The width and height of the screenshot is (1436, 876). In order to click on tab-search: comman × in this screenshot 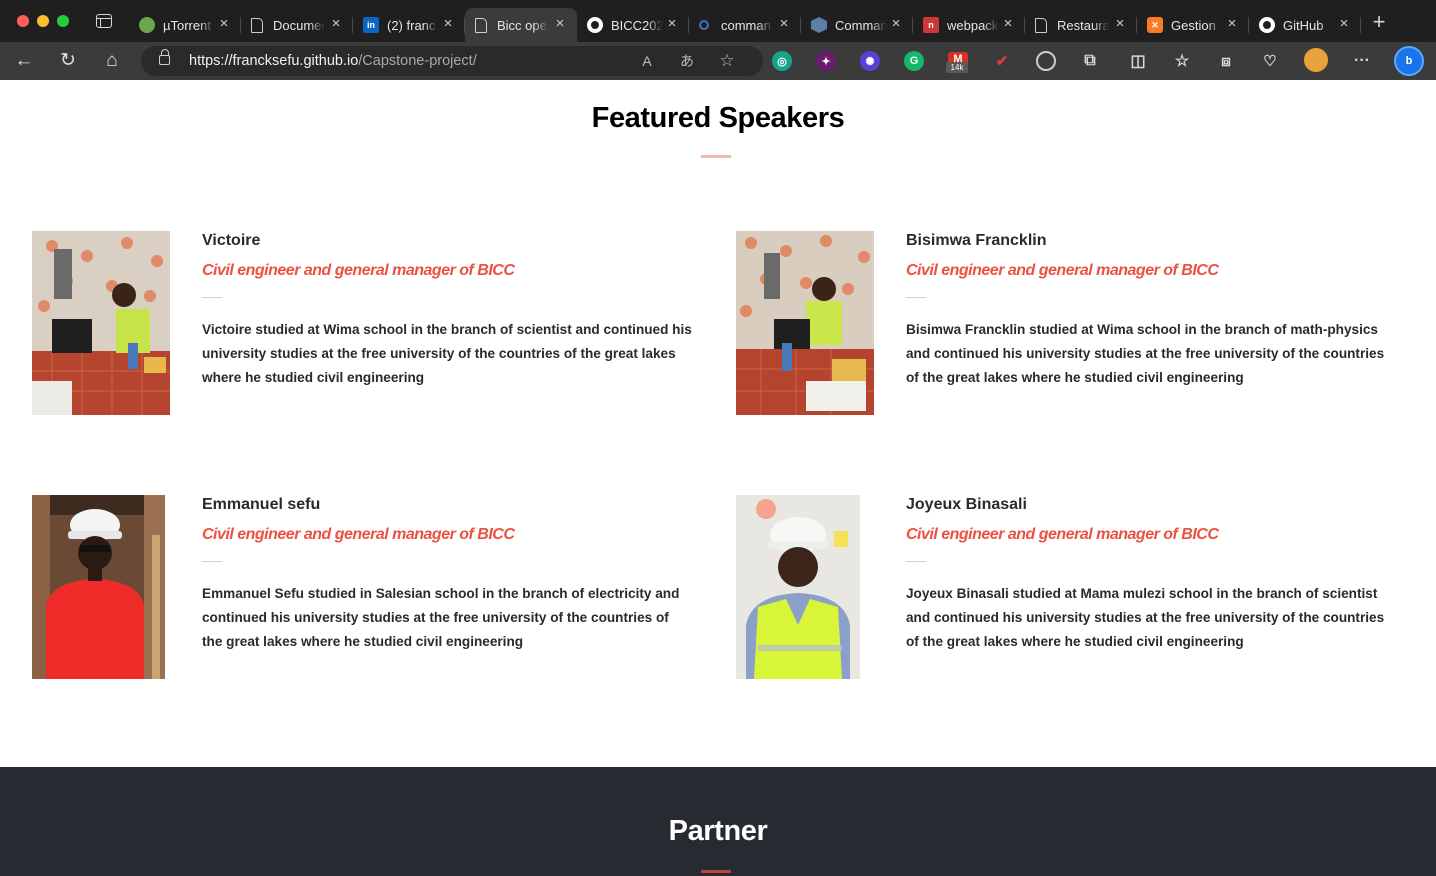, I will do `click(745, 25)`.